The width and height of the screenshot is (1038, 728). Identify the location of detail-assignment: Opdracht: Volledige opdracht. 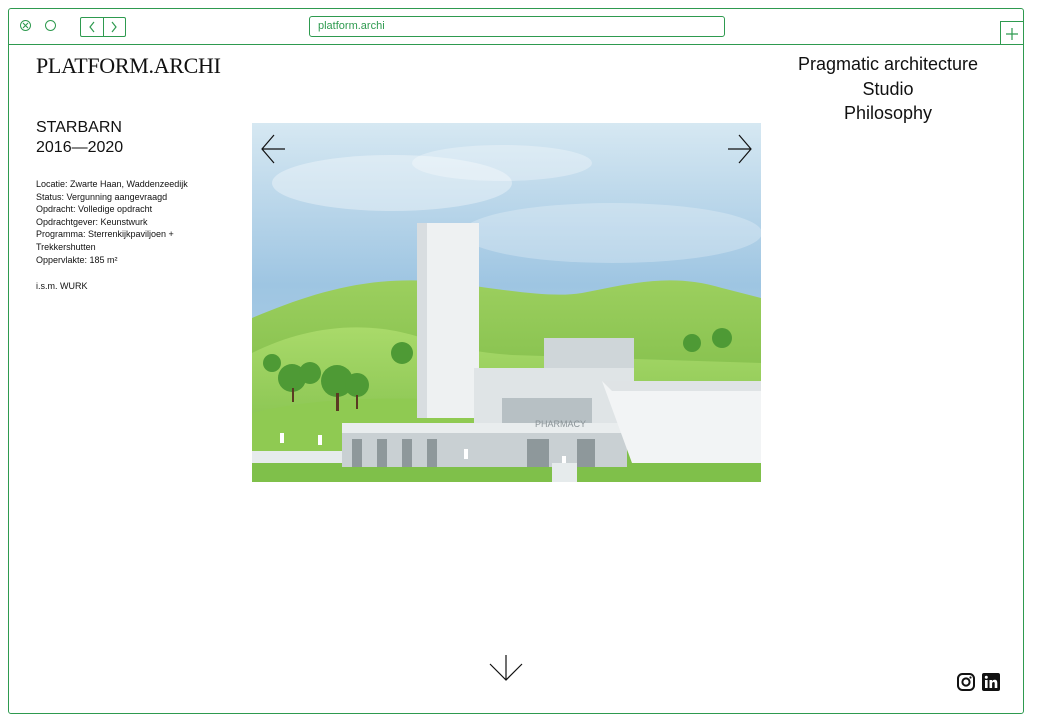
(94, 209).